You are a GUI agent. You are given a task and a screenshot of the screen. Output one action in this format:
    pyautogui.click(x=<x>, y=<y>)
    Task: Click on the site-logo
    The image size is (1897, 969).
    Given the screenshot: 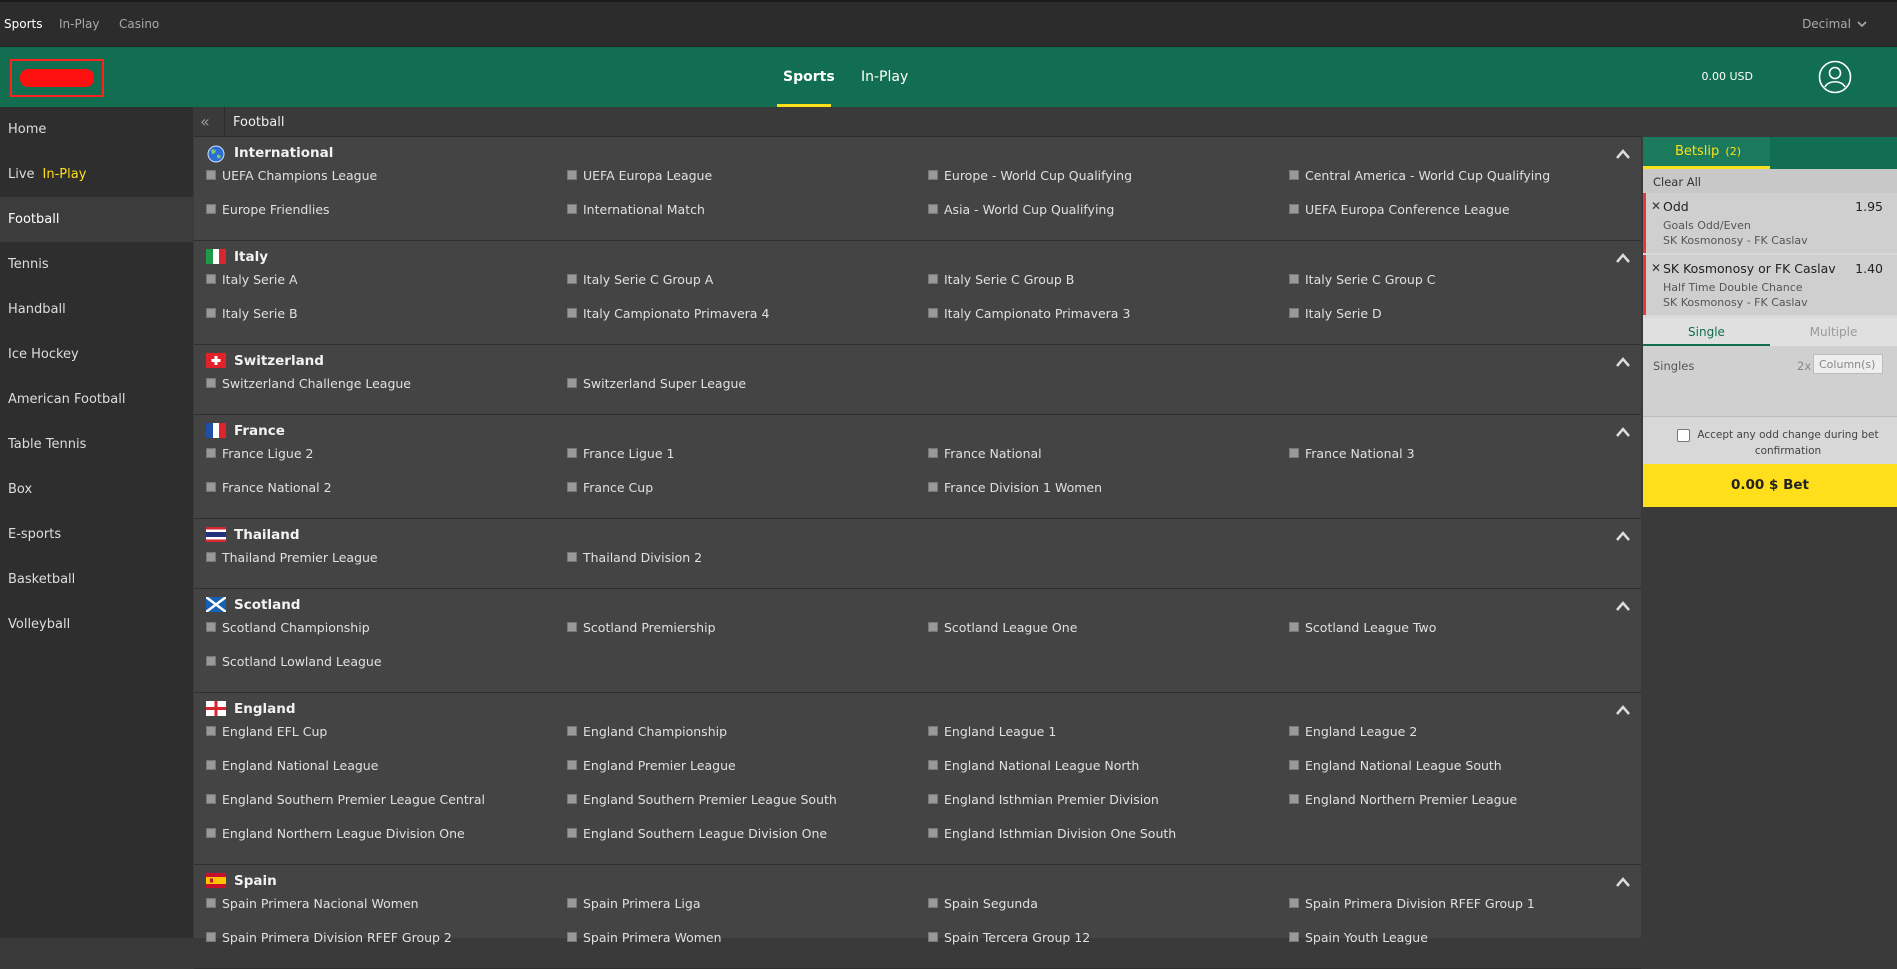 What is the action you would take?
    pyautogui.click(x=57, y=78)
    